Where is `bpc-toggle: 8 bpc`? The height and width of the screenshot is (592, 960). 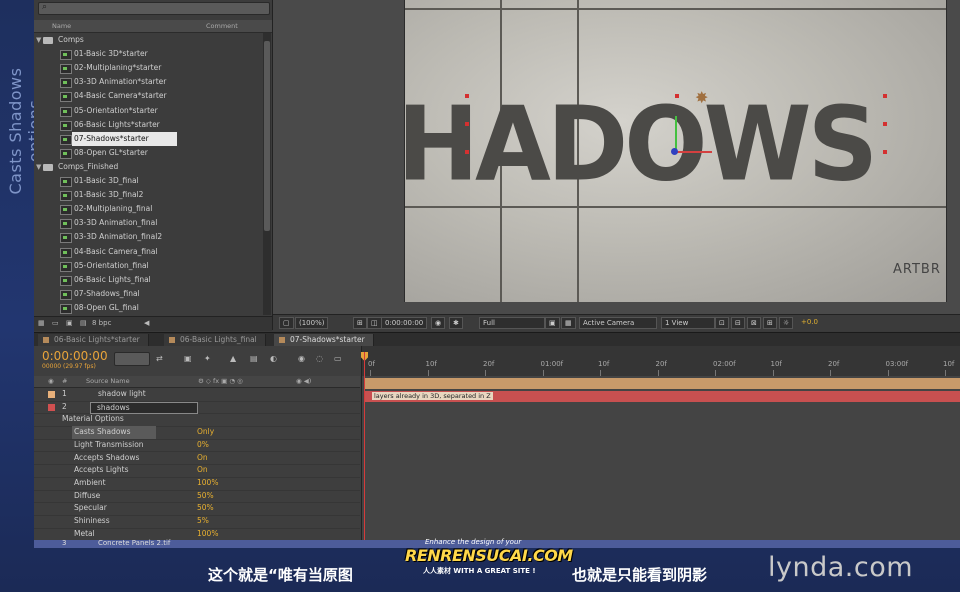 bpc-toggle: 8 bpc is located at coordinates (101, 323).